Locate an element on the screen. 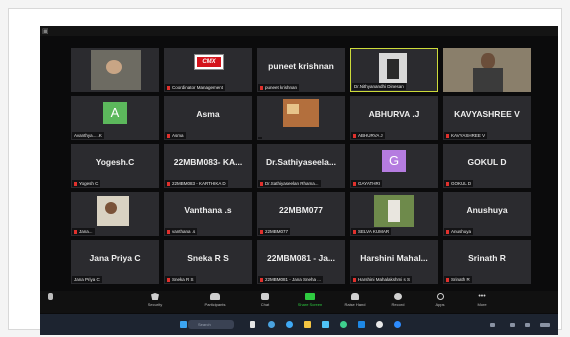 The image size is (570, 337). security-button: Security is located at coordinates (155, 300).